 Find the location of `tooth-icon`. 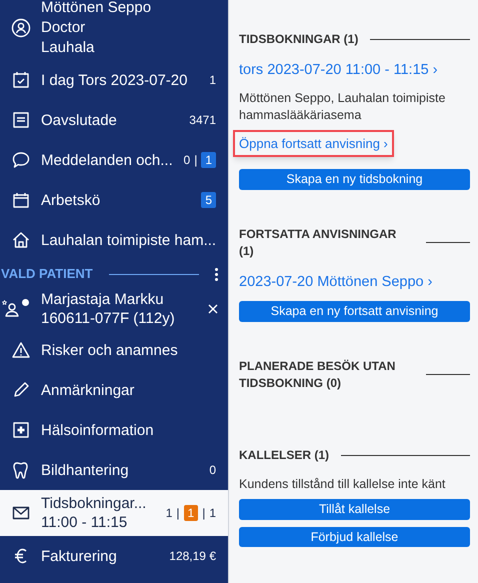

tooth-icon is located at coordinates (20, 470).